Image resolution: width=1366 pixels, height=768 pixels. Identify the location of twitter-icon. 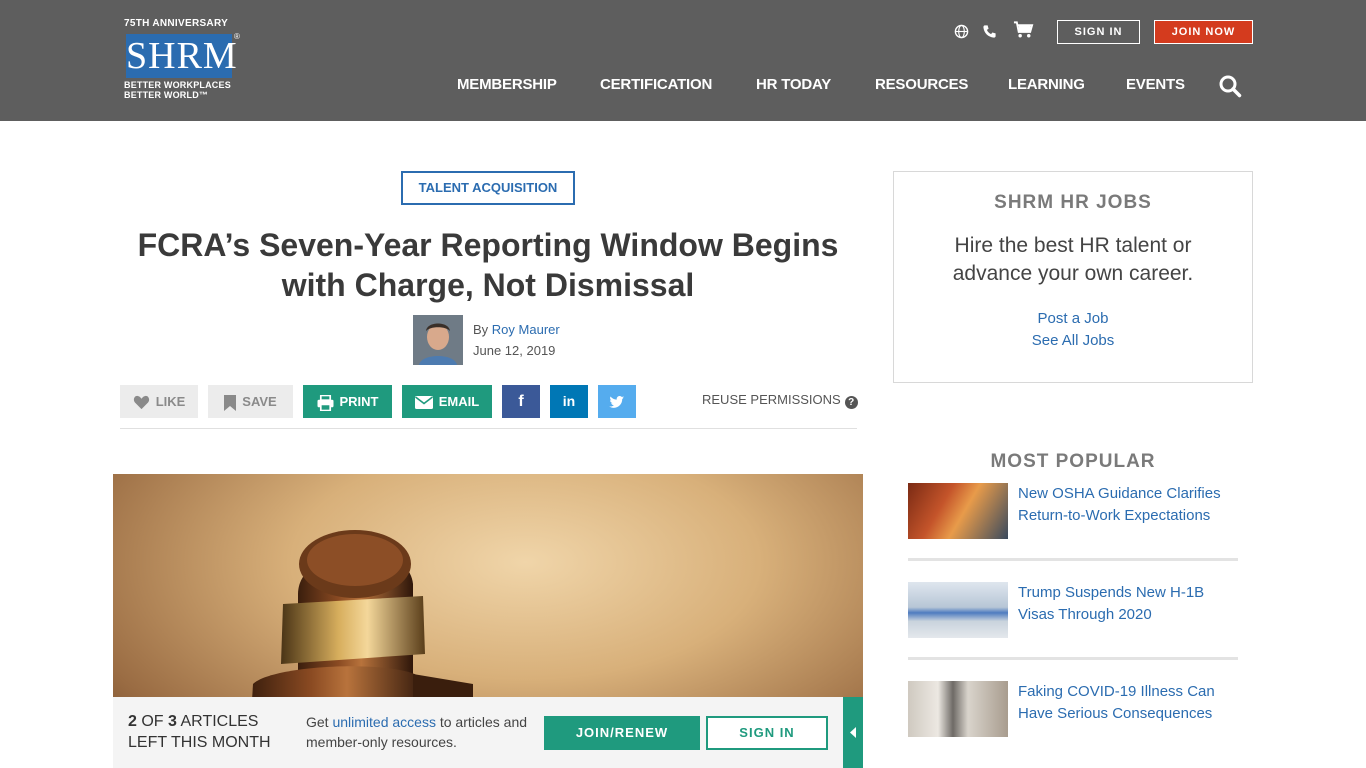
(617, 402).